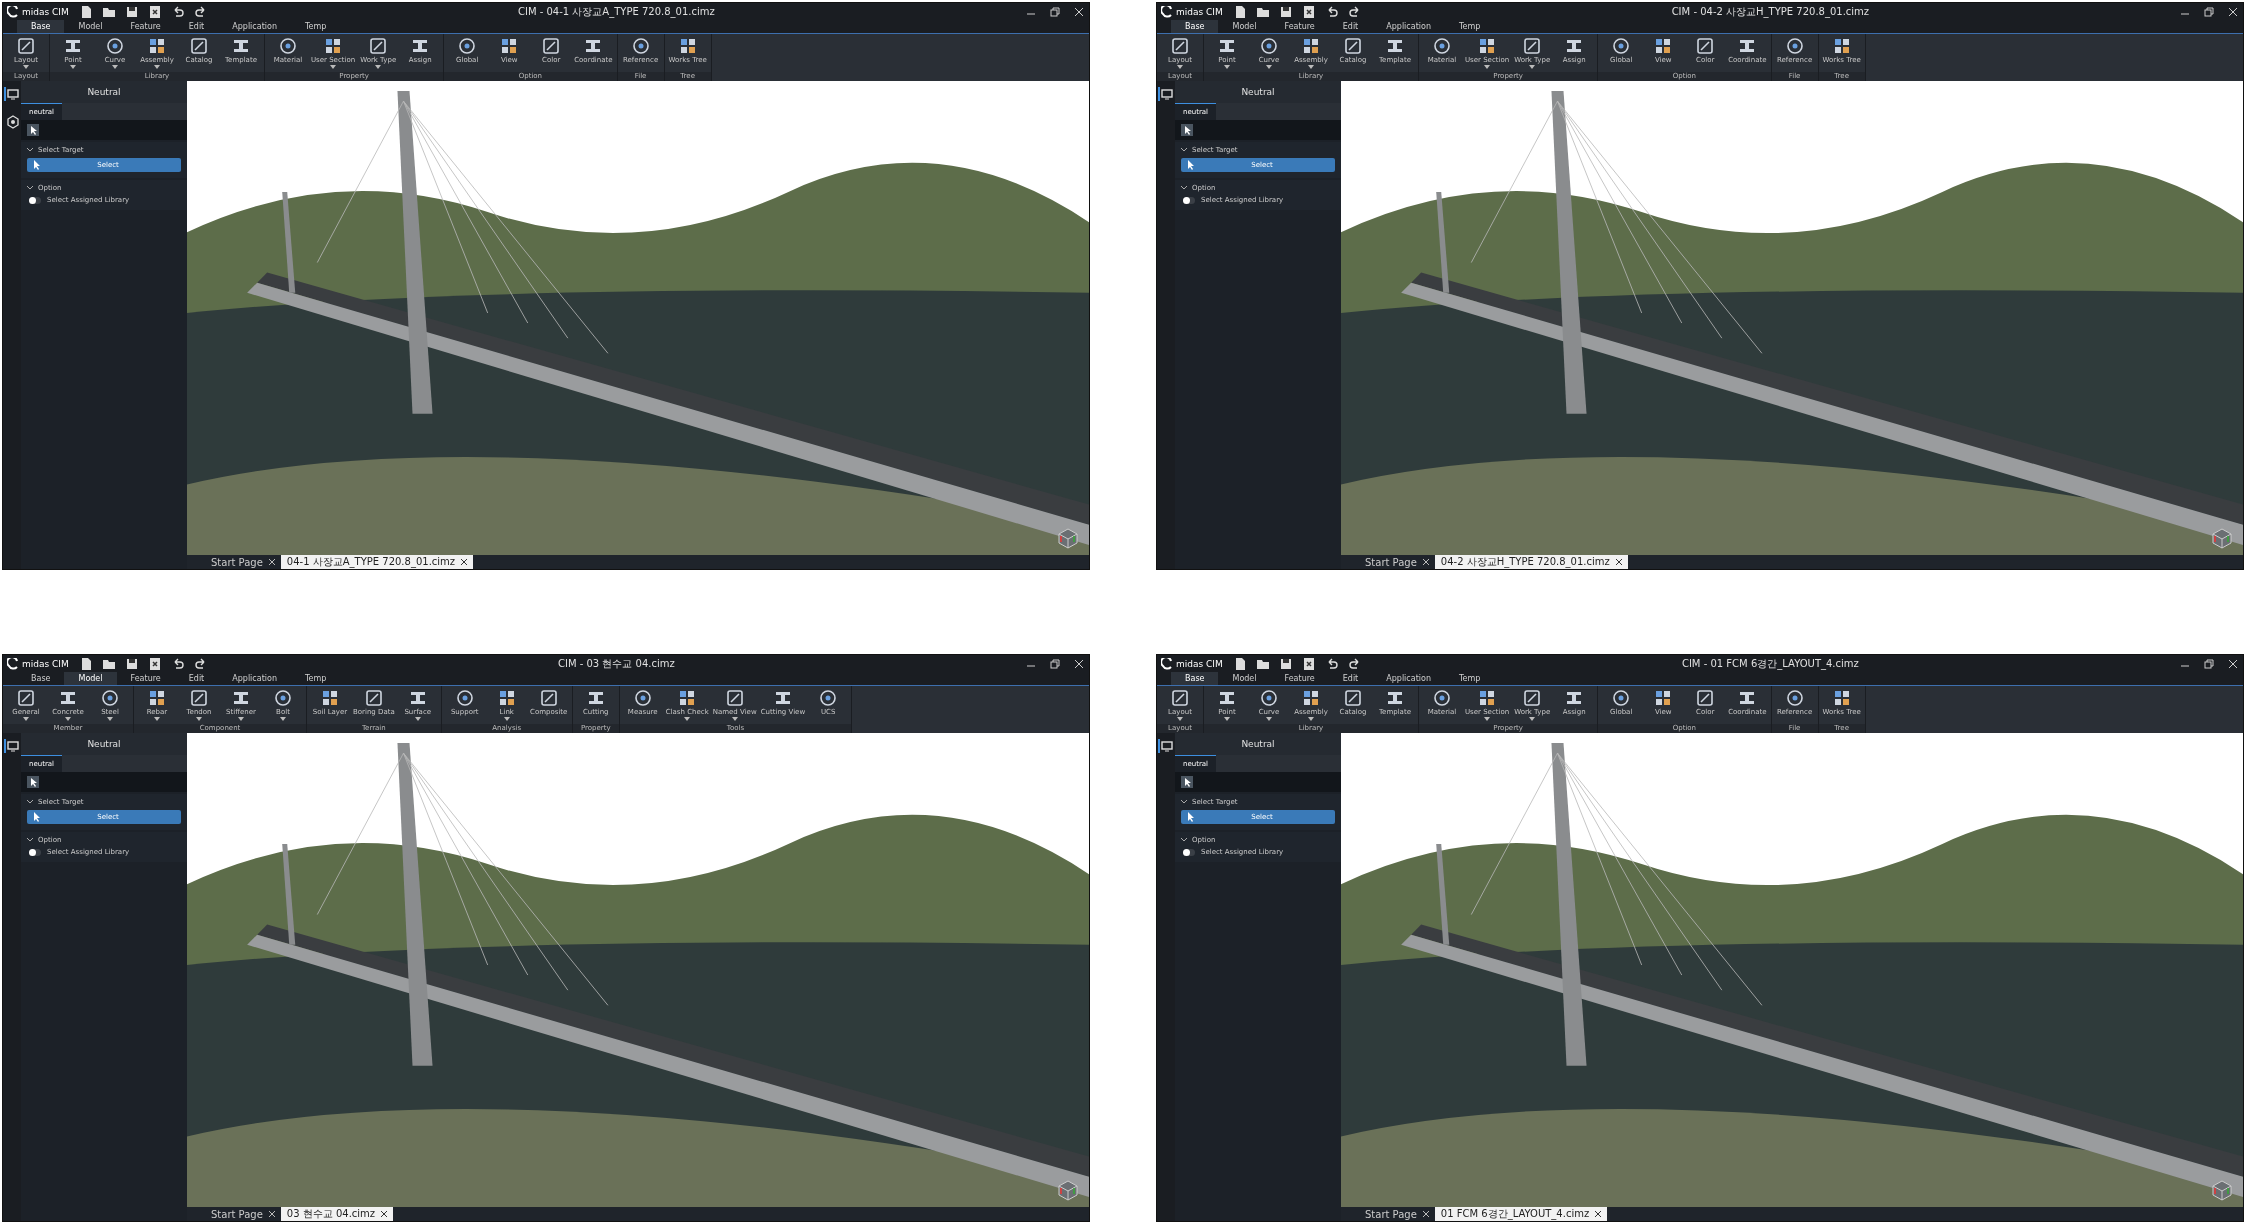  I want to click on document-tab: 01 FCM 6경간_LAYOUT_4.cimz, so click(1521, 1214).